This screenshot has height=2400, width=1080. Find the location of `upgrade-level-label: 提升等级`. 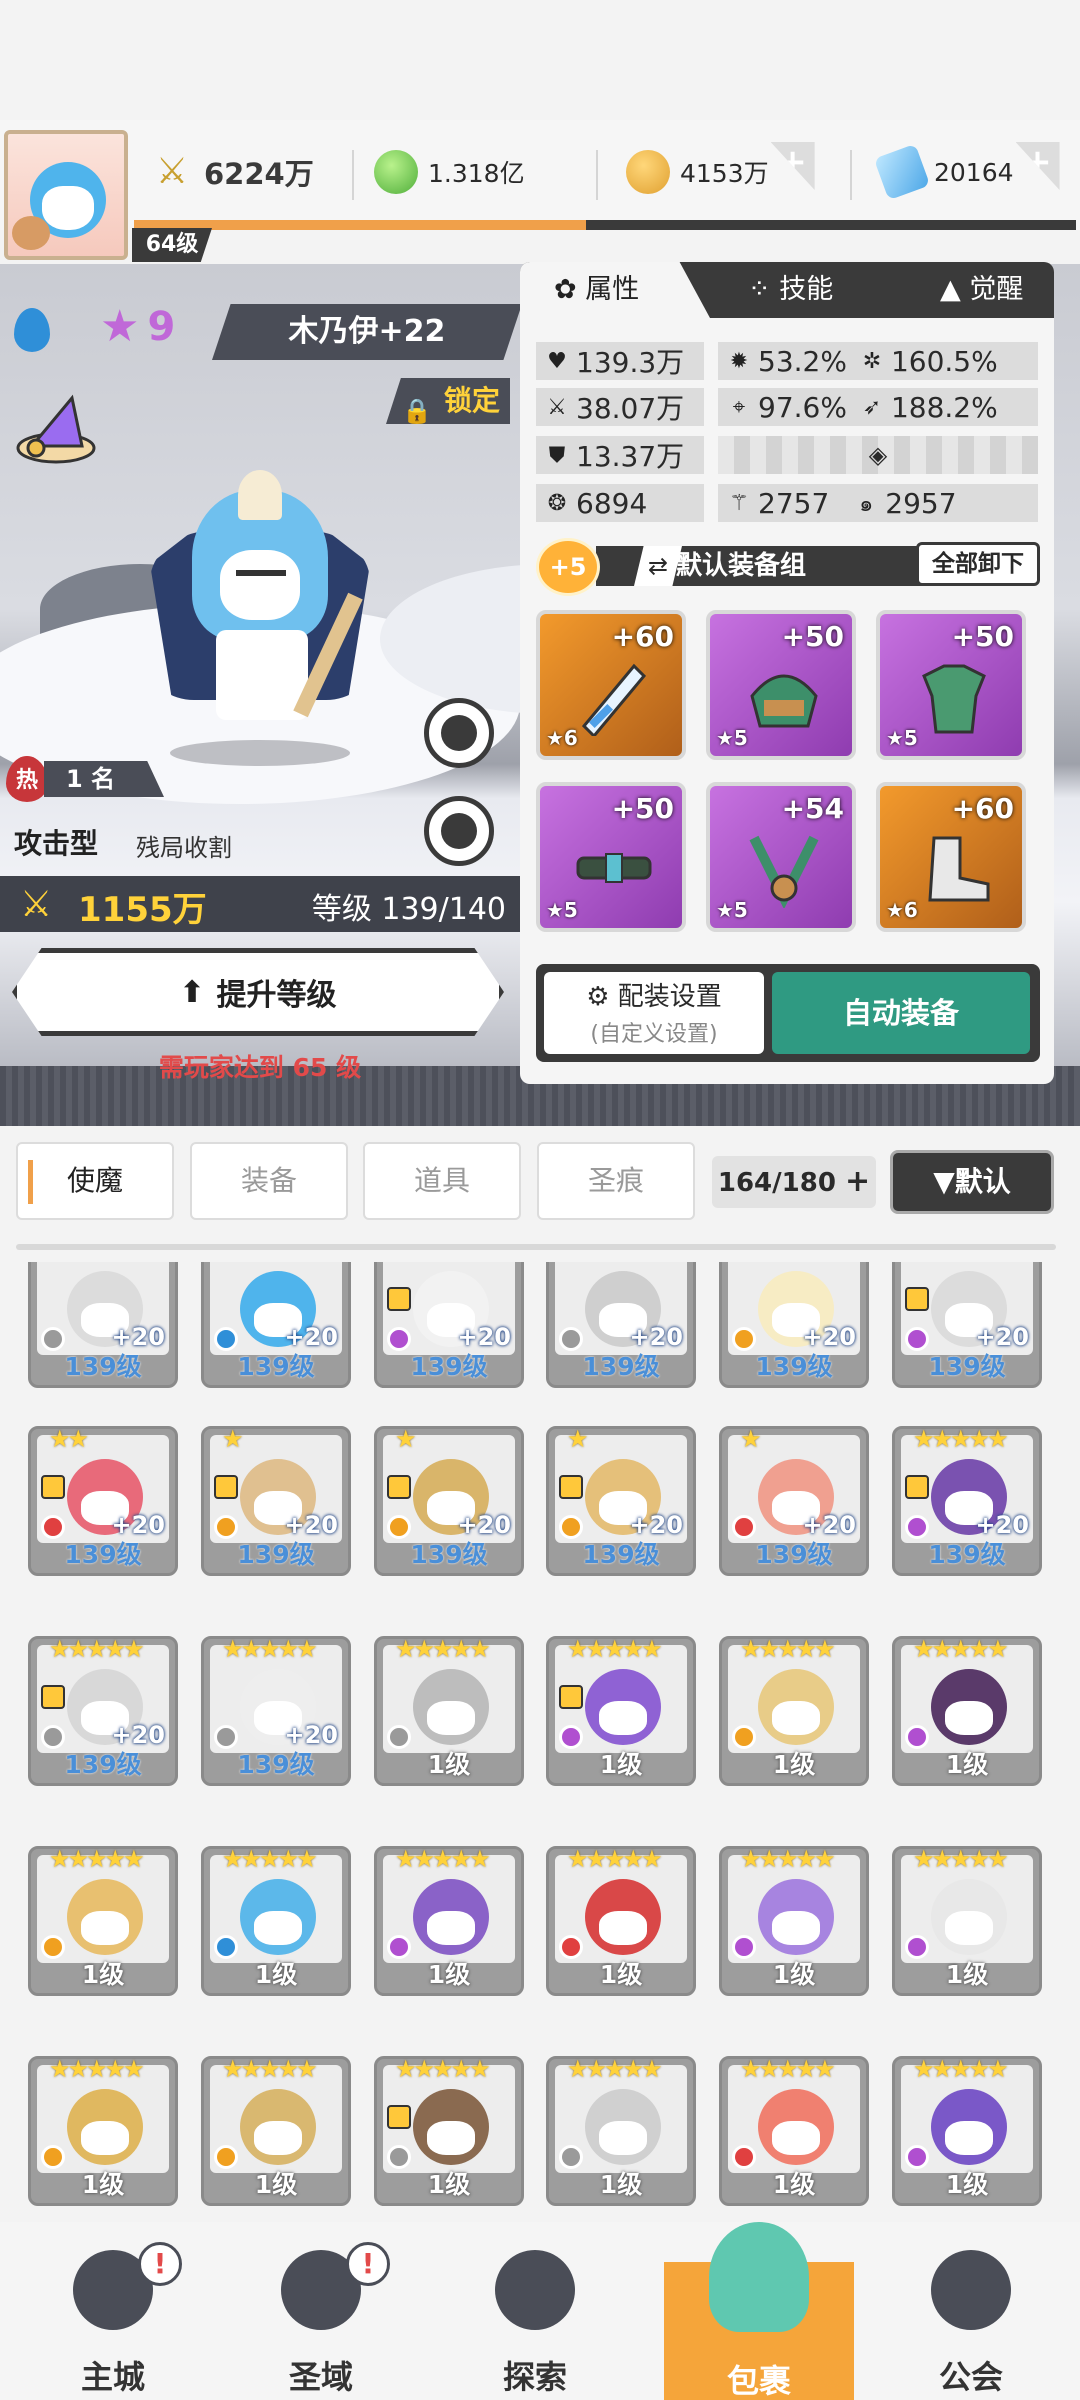

upgrade-level-label: 提升等级 is located at coordinates (276, 995).